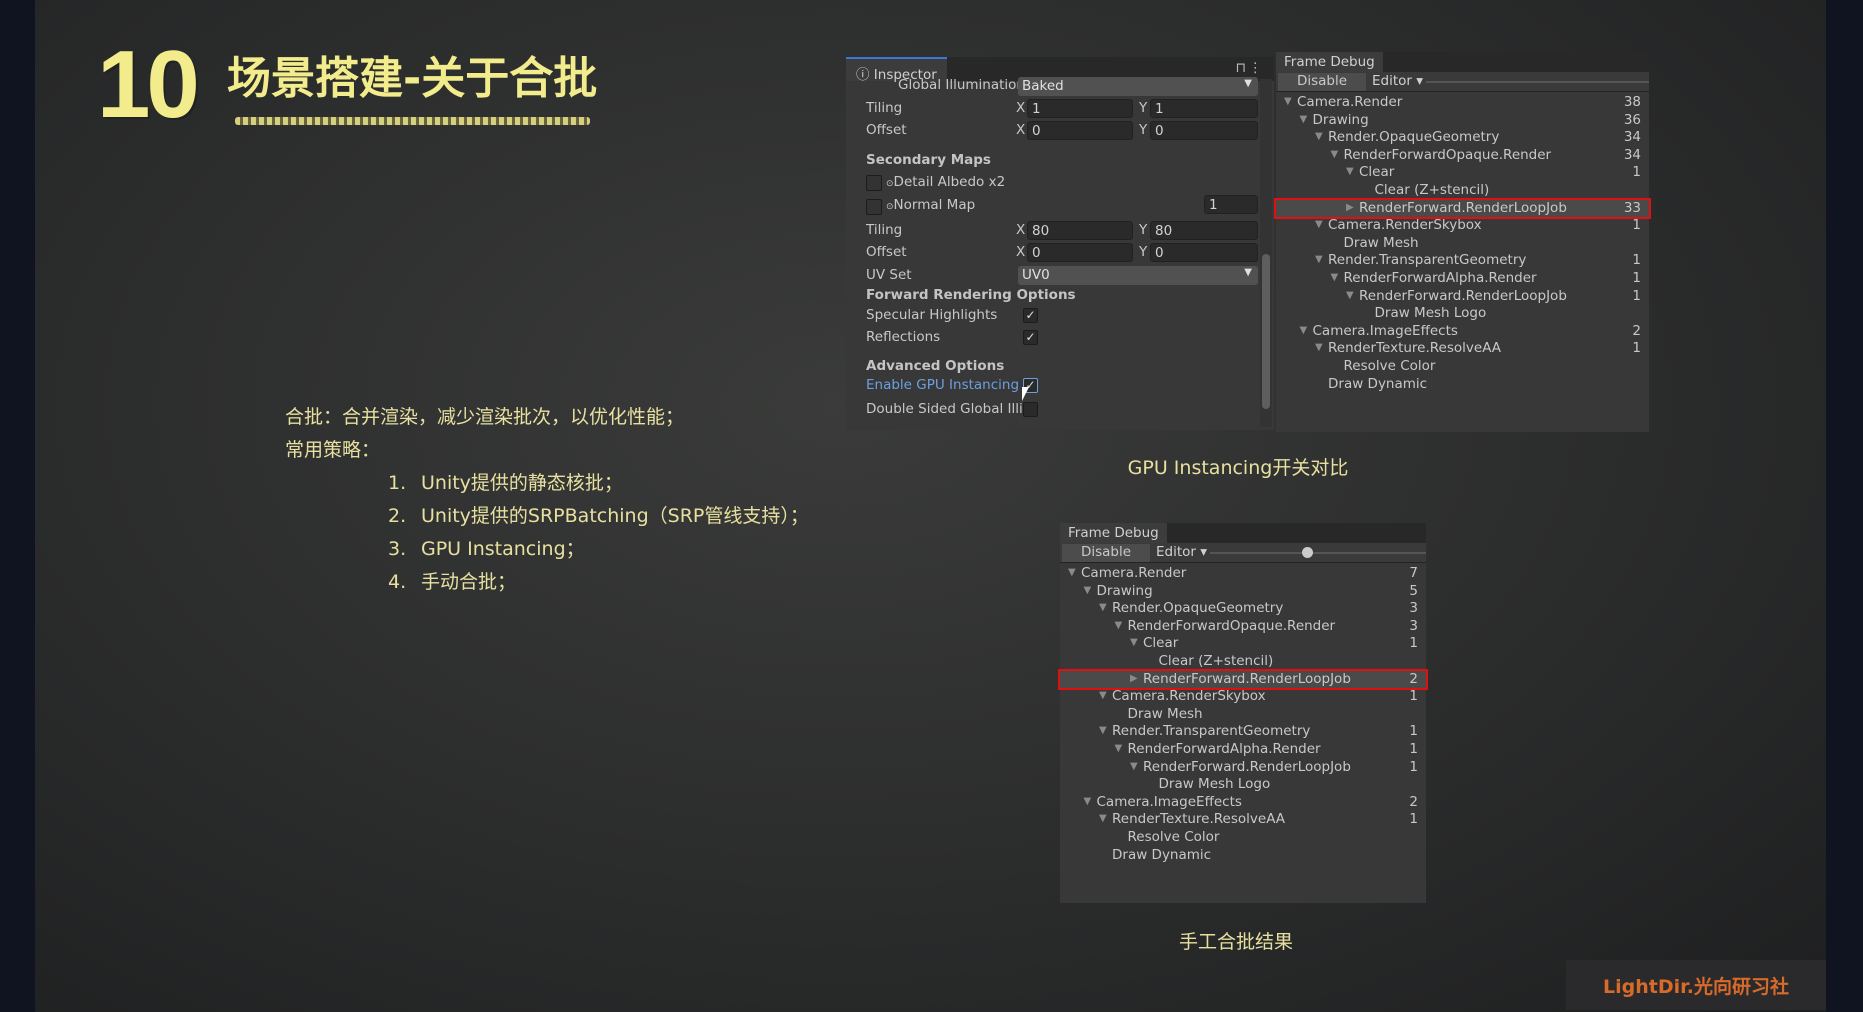  What do you see at coordinates (1134, 573) in the screenshot?
I see `event-name: Camera.Render` at bounding box center [1134, 573].